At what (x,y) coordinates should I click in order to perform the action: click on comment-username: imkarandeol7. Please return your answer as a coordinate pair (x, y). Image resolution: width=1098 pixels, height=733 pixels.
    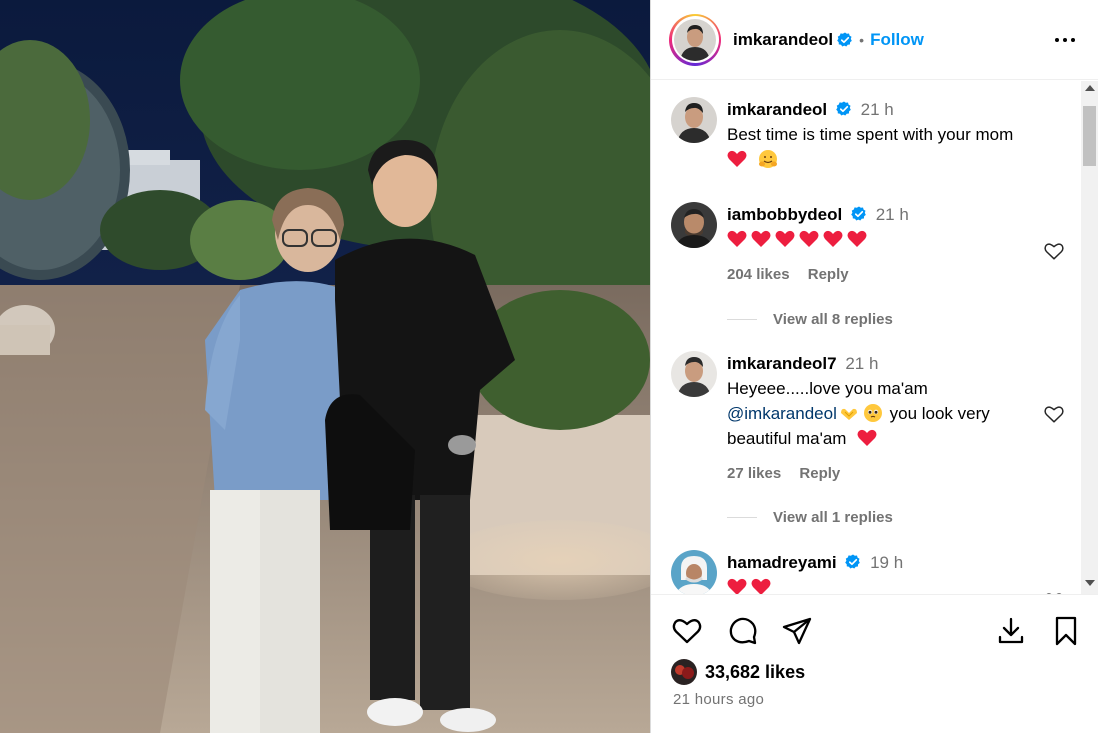
    Looking at the image, I should click on (782, 363).